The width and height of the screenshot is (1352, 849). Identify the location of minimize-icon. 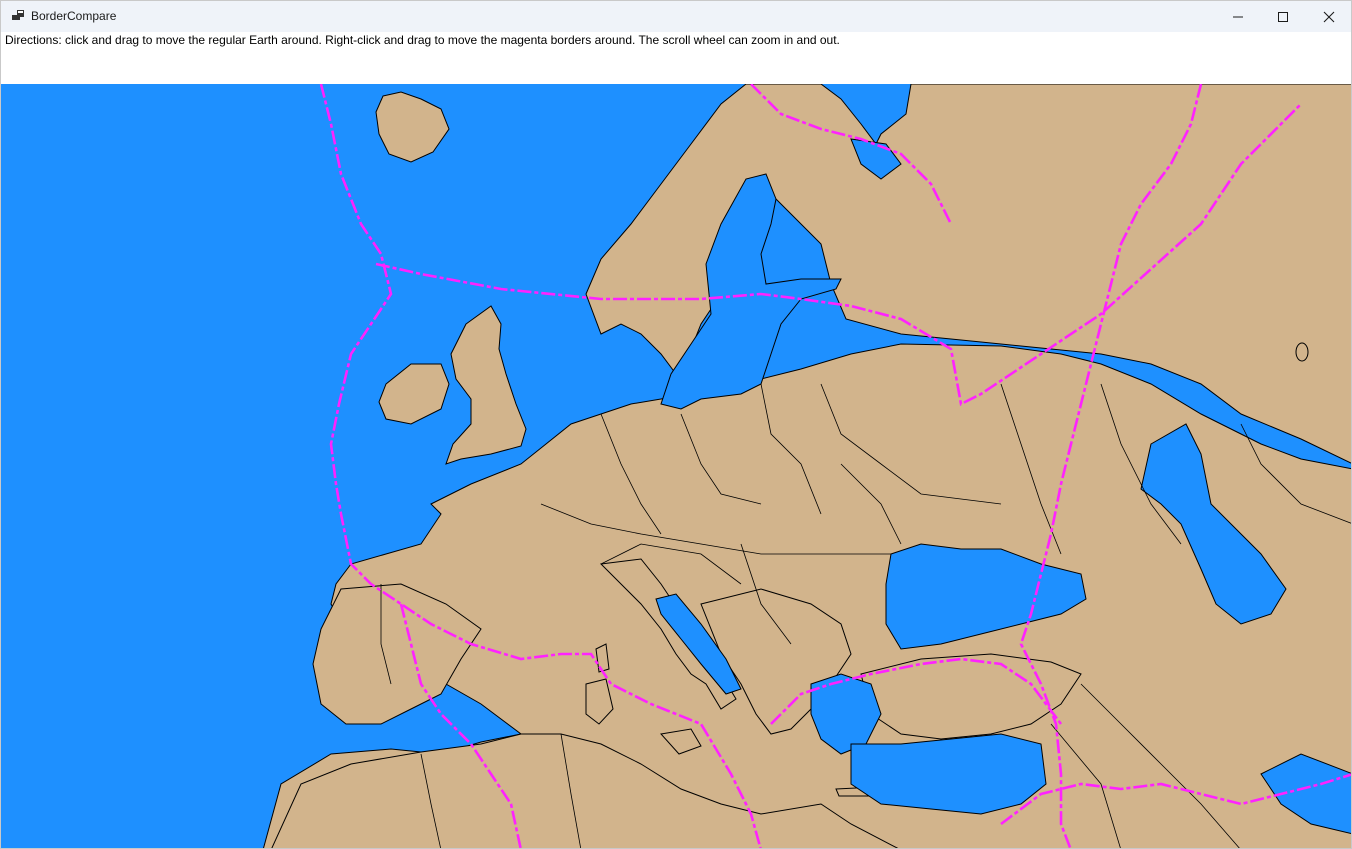
(1238, 16).